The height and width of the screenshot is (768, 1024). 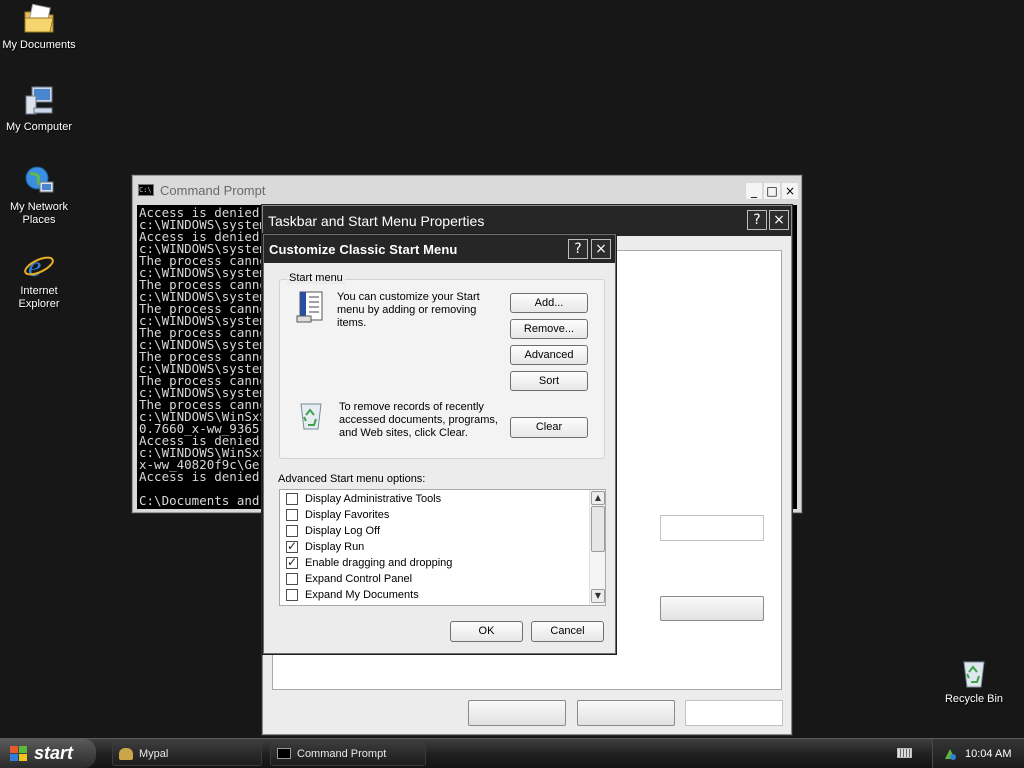 What do you see at coordinates (342, 753) in the screenshot?
I see `task-label: Command Prompt` at bounding box center [342, 753].